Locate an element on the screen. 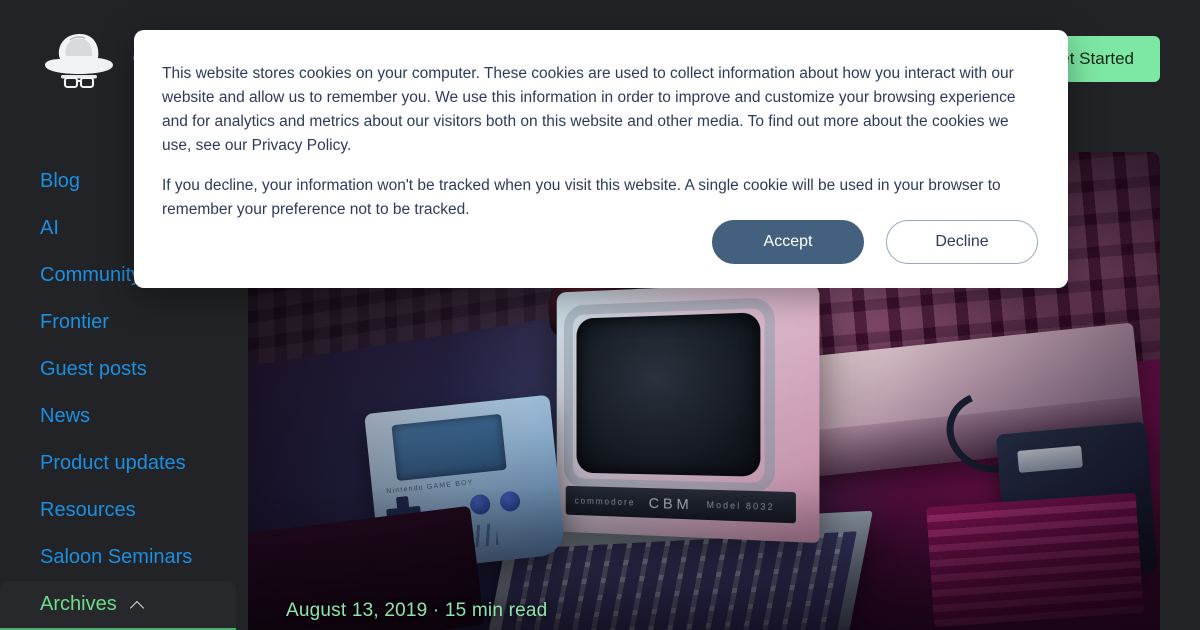 Image resolution: width=1200 pixels, height=630 pixels. sidebar-item-news: News is located at coordinates (124, 416).